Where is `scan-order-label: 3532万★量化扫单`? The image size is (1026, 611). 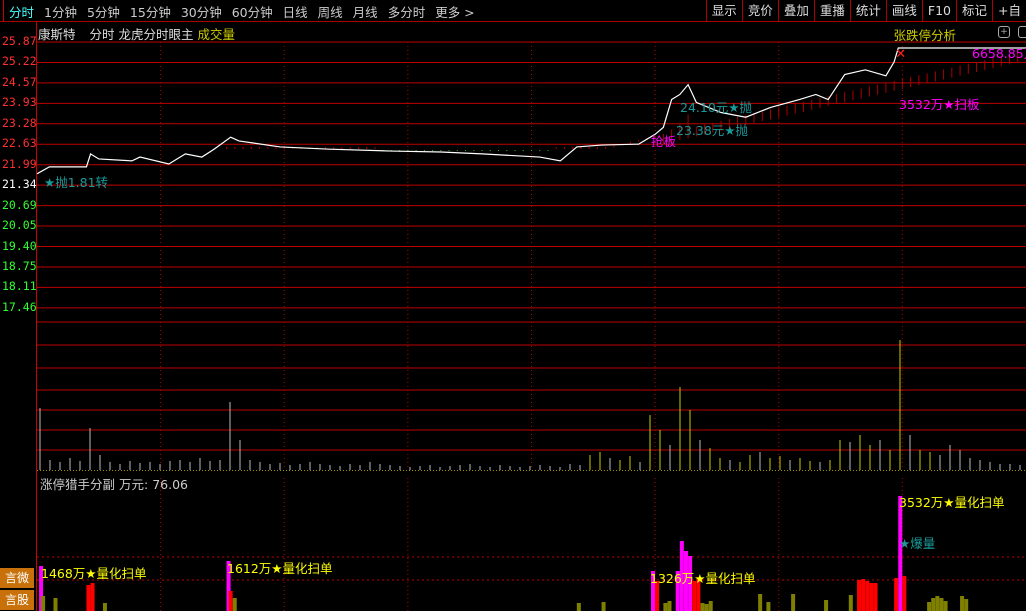
scan-order-label: 3532万★量化扫单 is located at coordinates (952, 502).